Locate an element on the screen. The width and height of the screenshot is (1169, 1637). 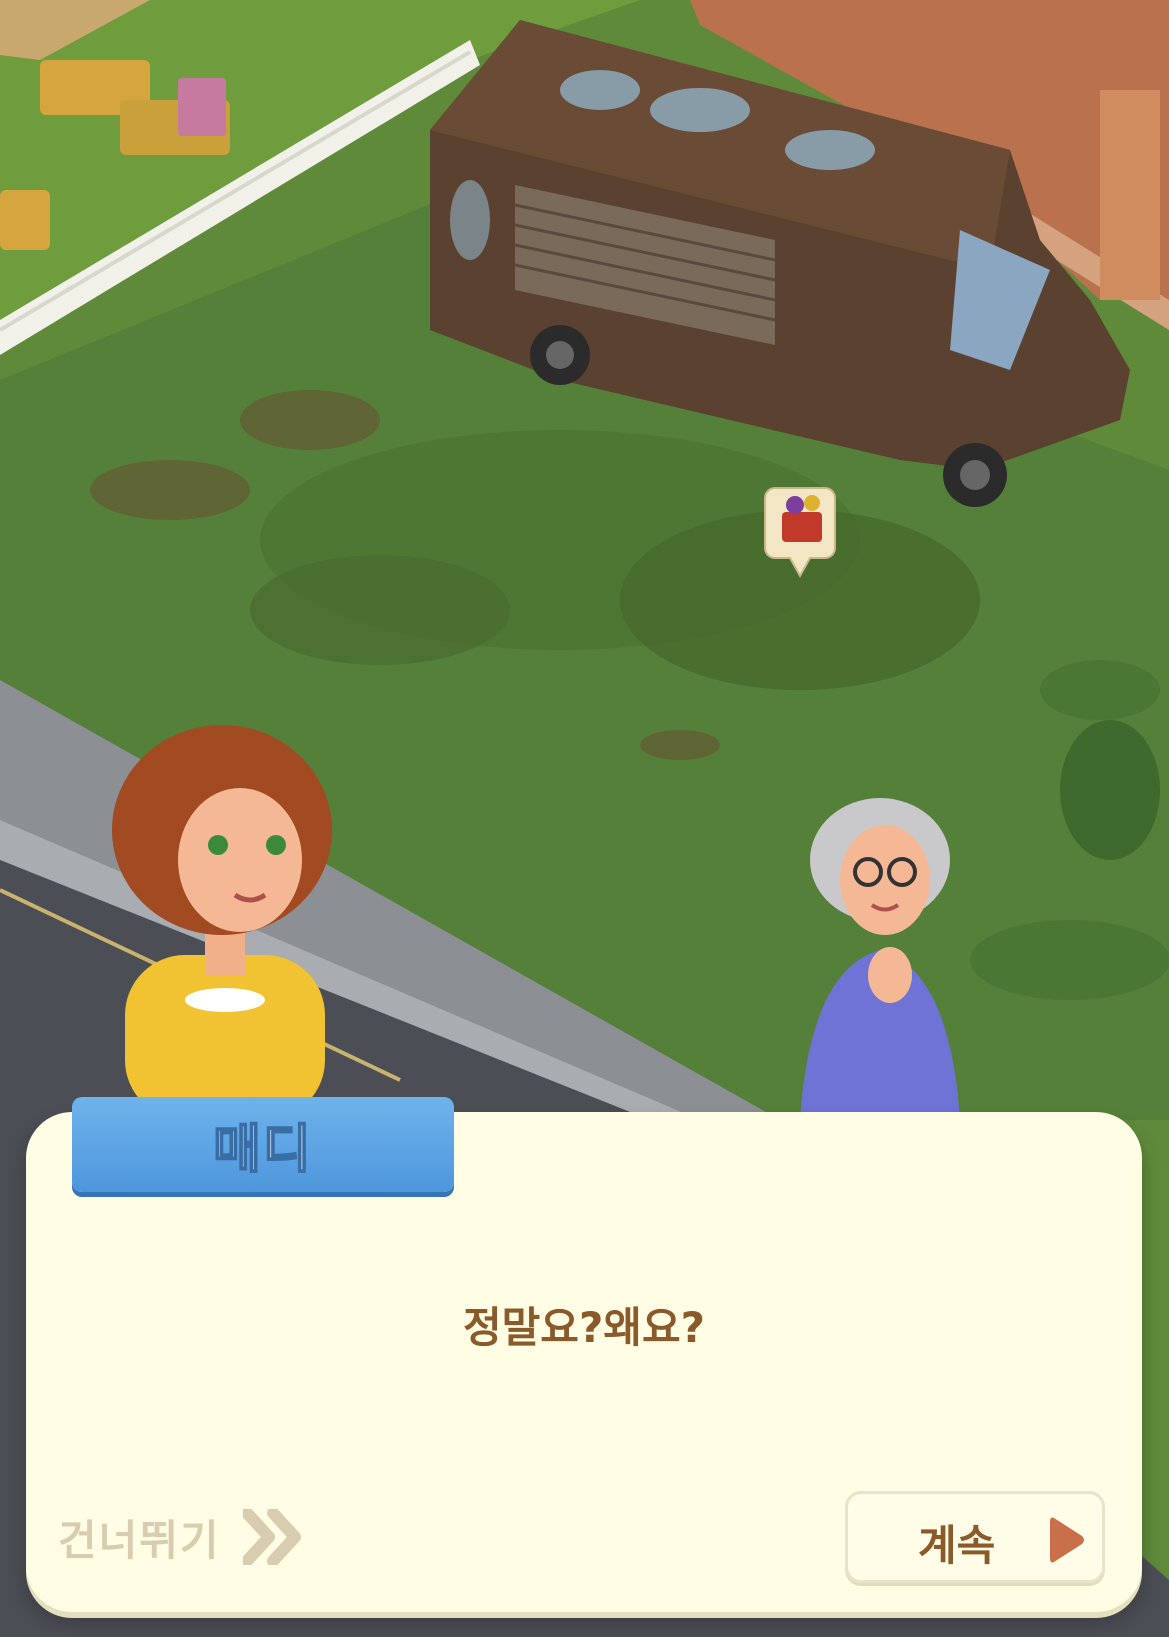
play-triangle-icon is located at coordinates (1067, 1540).